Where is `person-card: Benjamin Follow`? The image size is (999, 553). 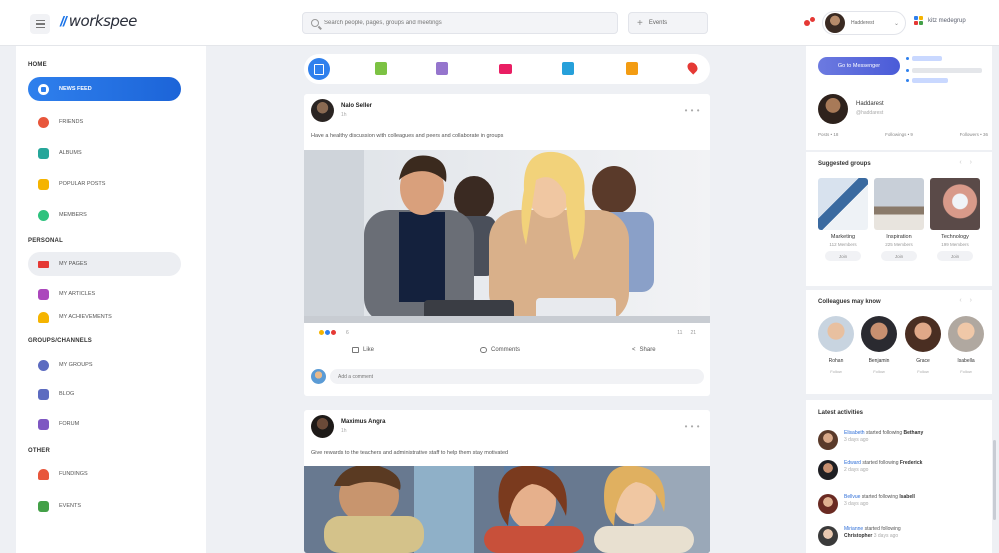 person-card: Benjamin Follow is located at coordinates (879, 345).